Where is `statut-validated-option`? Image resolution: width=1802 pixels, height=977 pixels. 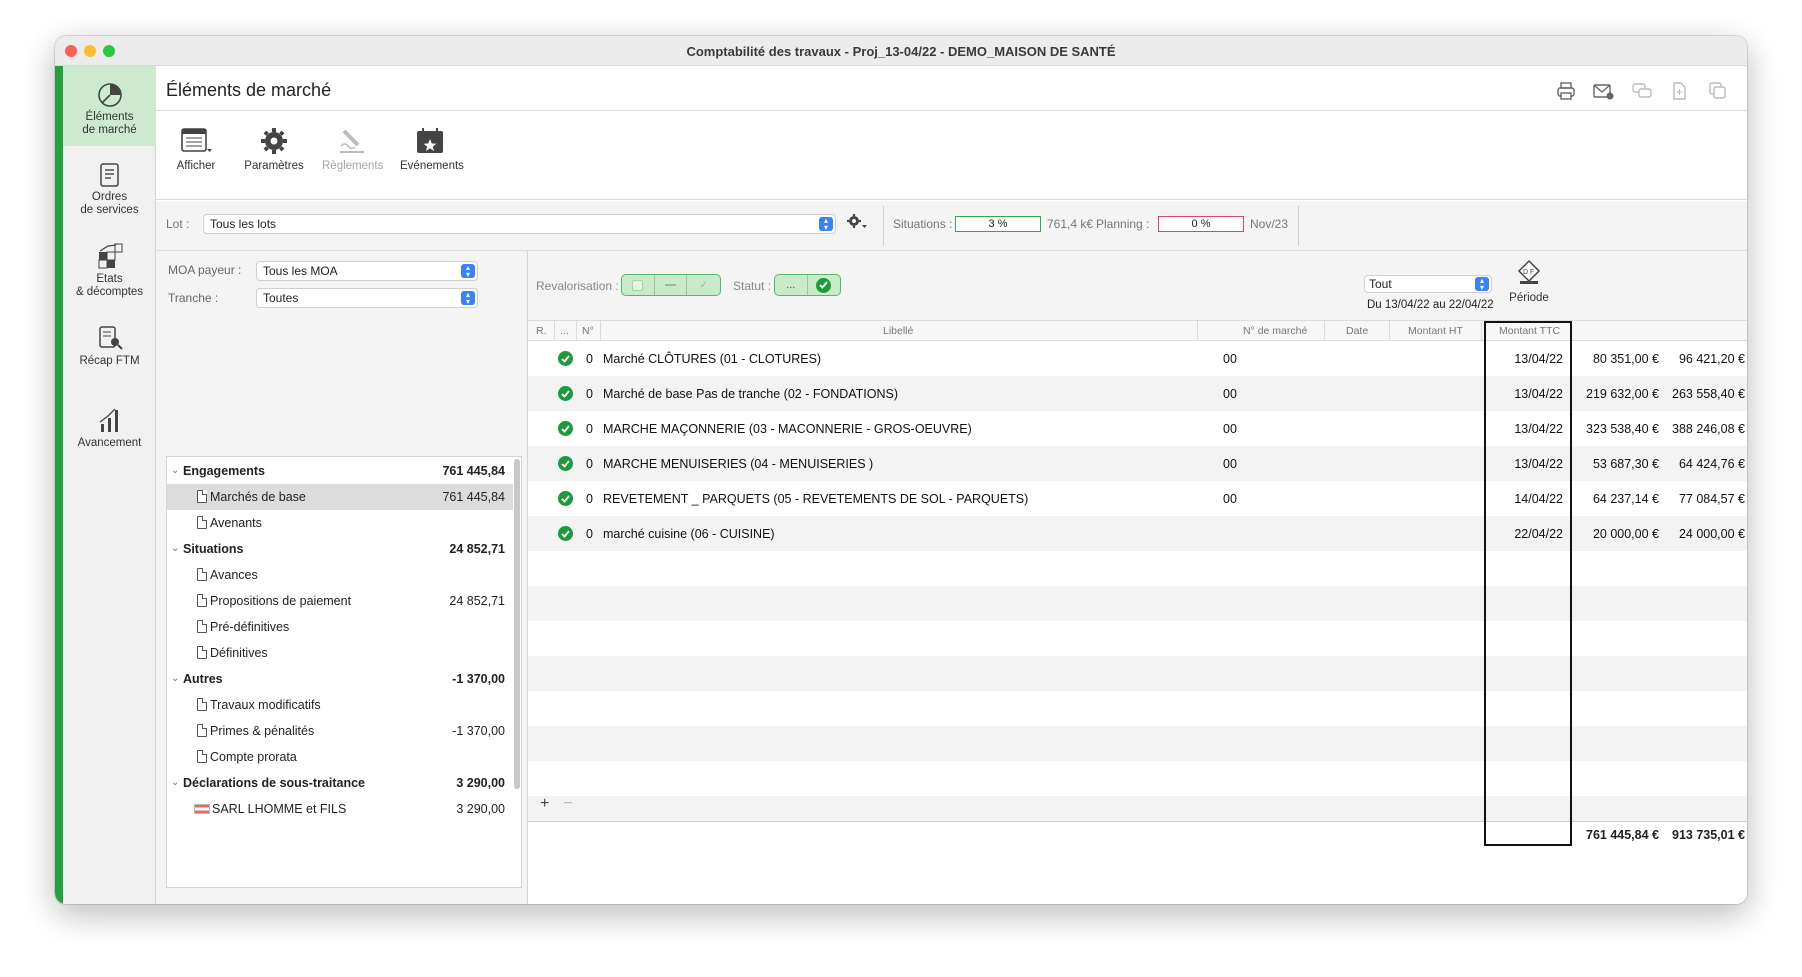
statut-validated-option is located at coordinates (824, 285).